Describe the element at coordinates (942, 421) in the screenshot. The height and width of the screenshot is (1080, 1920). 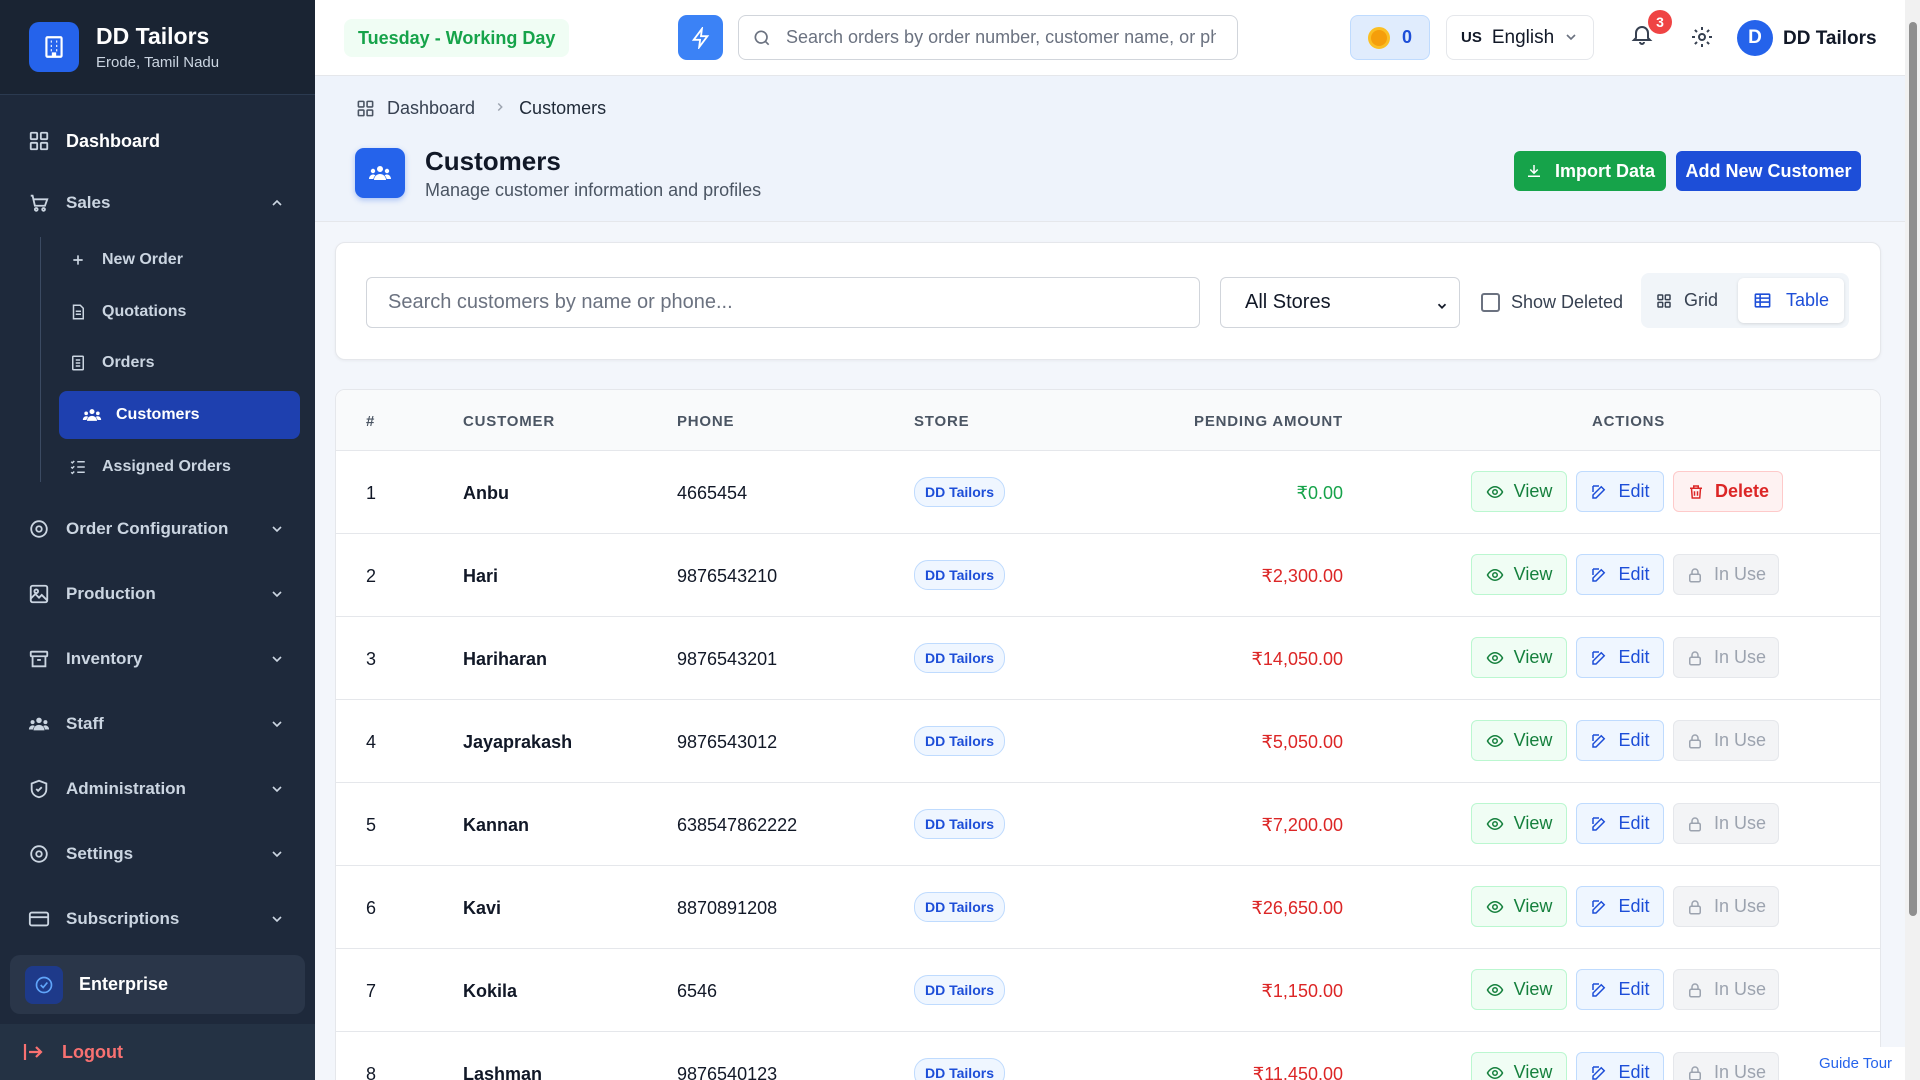
I see `column-header-store: STORE` at that location.